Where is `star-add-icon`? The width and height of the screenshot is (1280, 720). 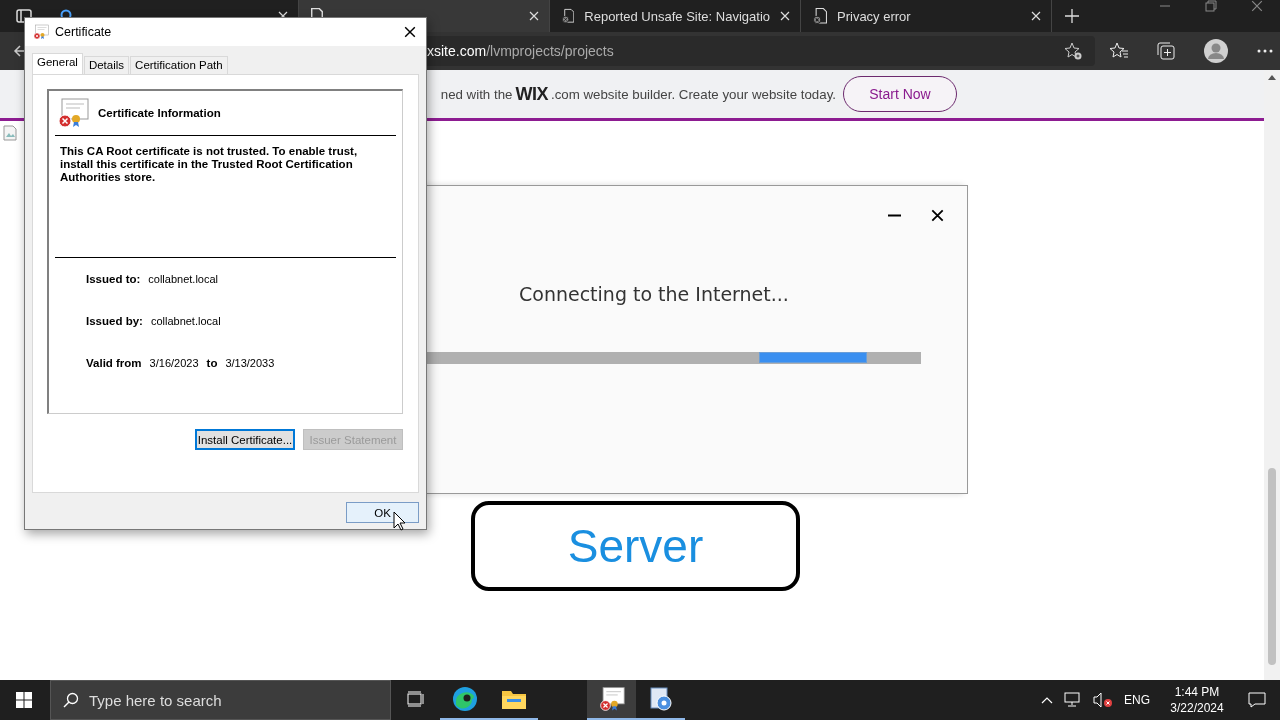 star-add-icon is located at coordinates (1073, 51).